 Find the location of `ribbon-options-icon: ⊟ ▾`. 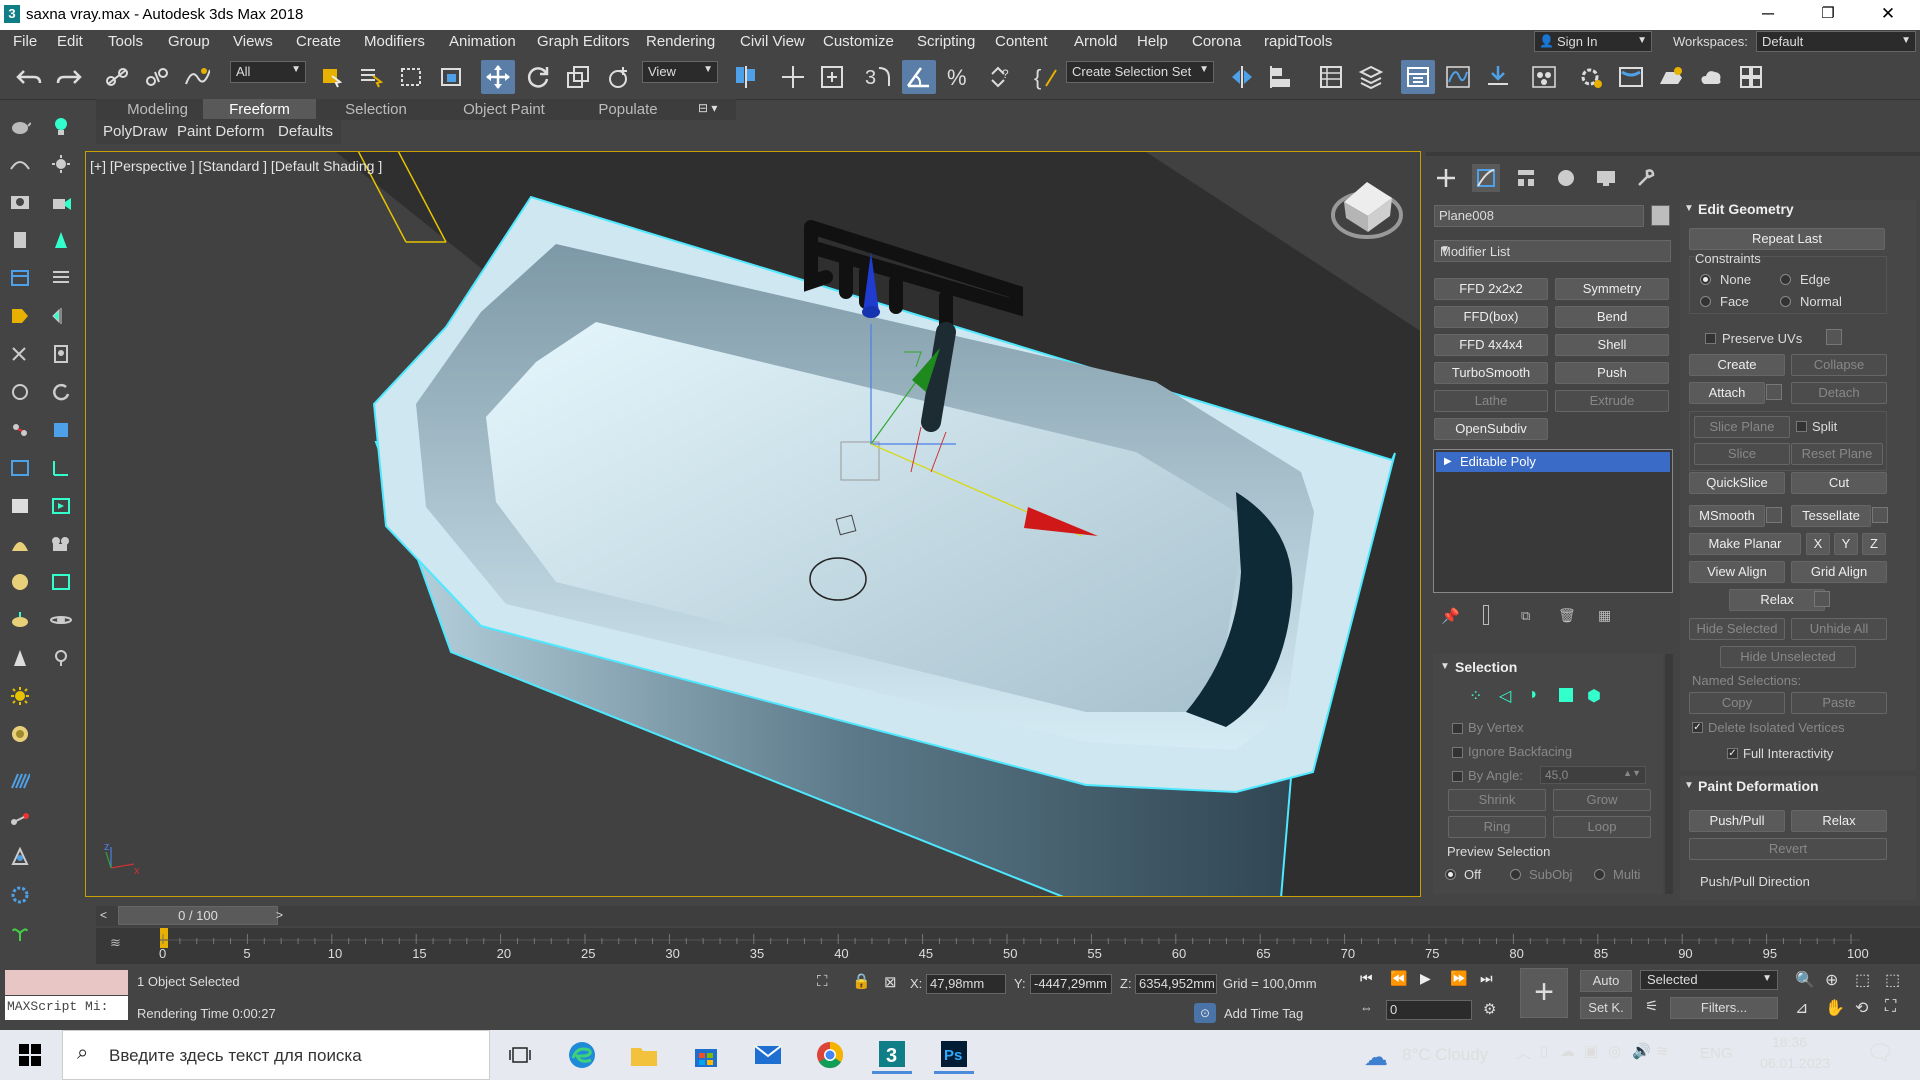

ribbon-options-icon: ⊟ ▾ is located at coordinates (707, 108).